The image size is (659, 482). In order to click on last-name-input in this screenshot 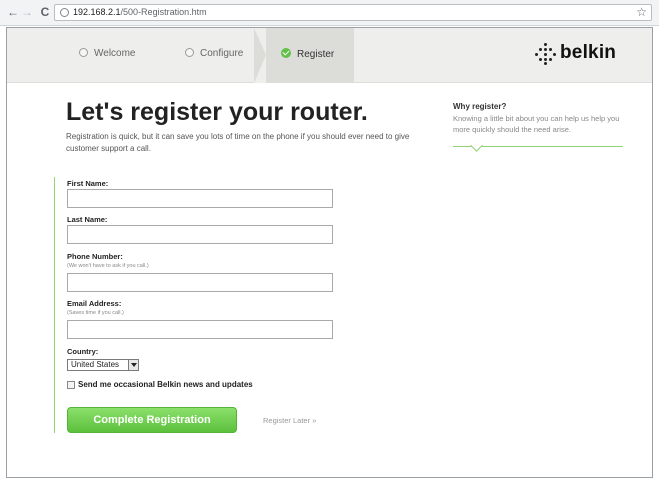, I will do `click(200, 234)`.